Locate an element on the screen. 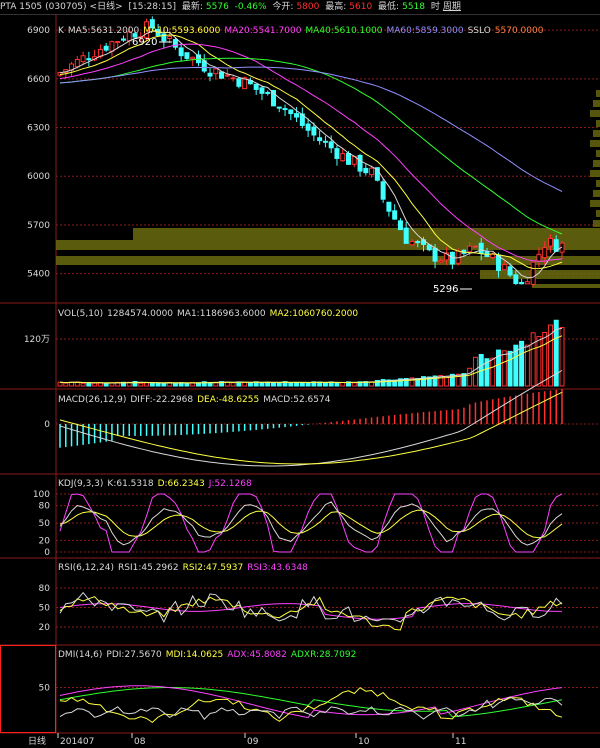 The image size is (600, 748). vol-legend-item-1: 1284574.0000 is located at coordinates (140, 314).